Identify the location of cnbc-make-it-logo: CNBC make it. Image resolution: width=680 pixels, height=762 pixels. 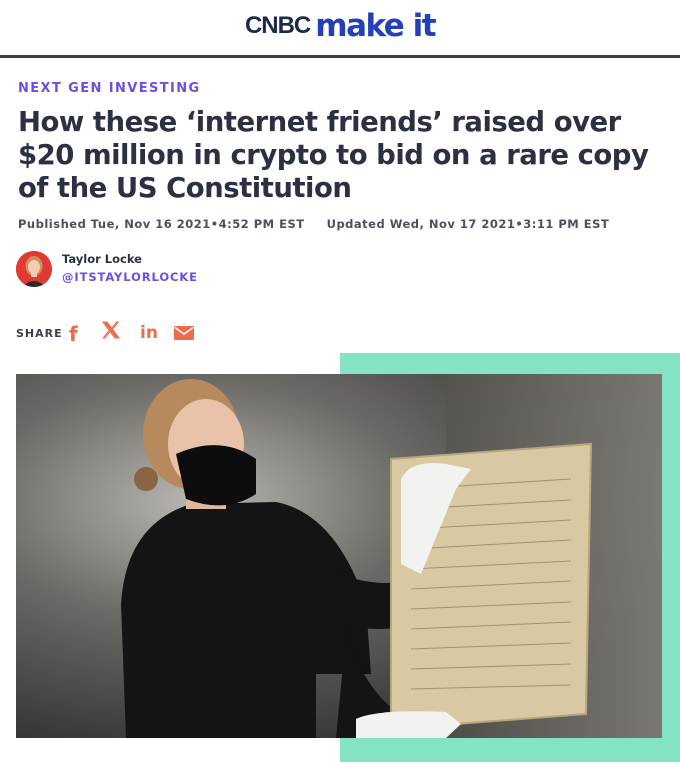
(340, 26).